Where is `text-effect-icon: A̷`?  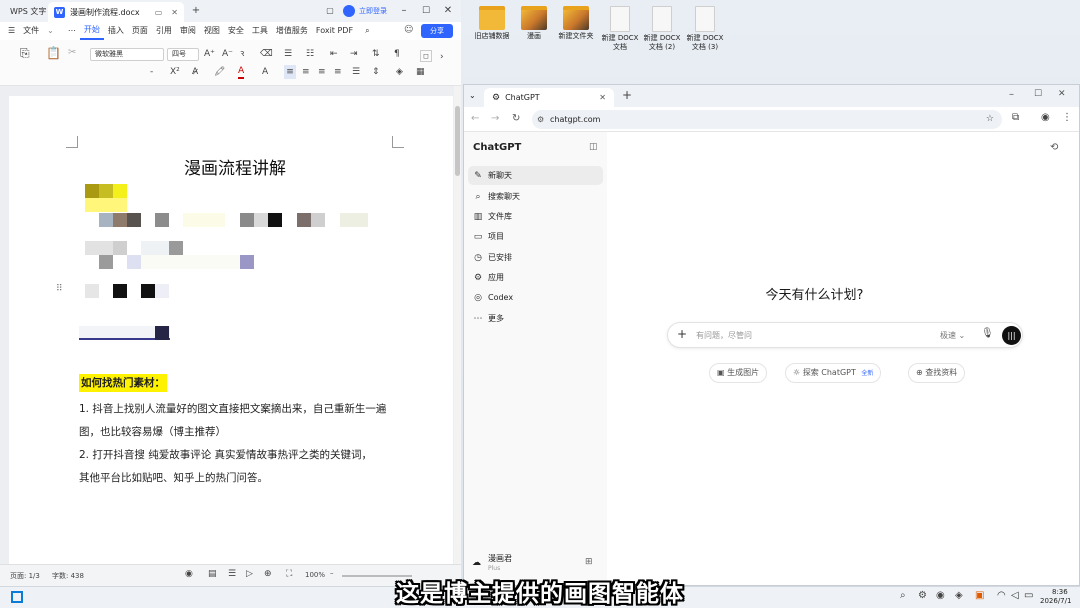 text-effect-icon: A̷ is located at coordinates (195, 72).